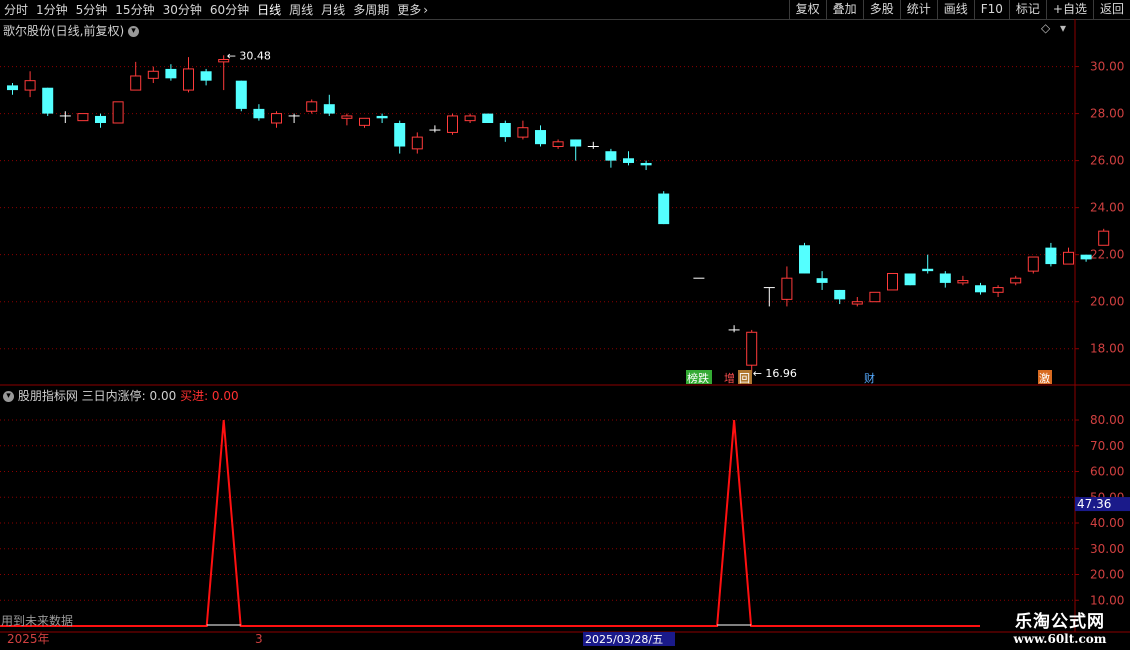  I want to click on watermark-title: 乐淘公式网, so click(1060, 622).